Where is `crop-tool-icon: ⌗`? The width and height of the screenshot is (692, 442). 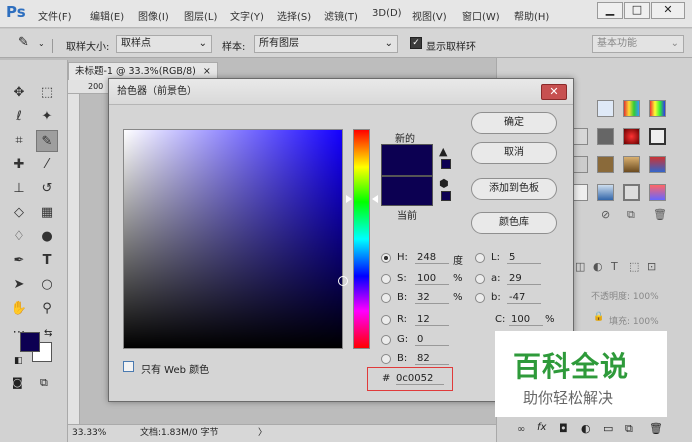 crop-tool-icon: ⌗ is located at coordinates (19, 141).